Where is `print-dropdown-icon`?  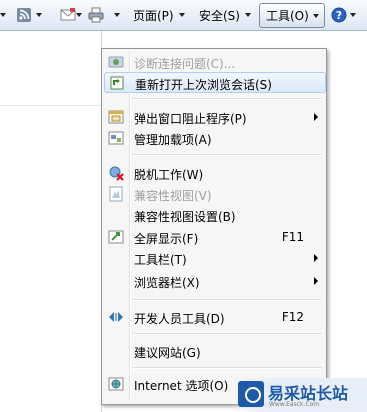
print-dropdown-icon is located at coordinates (117, 15).